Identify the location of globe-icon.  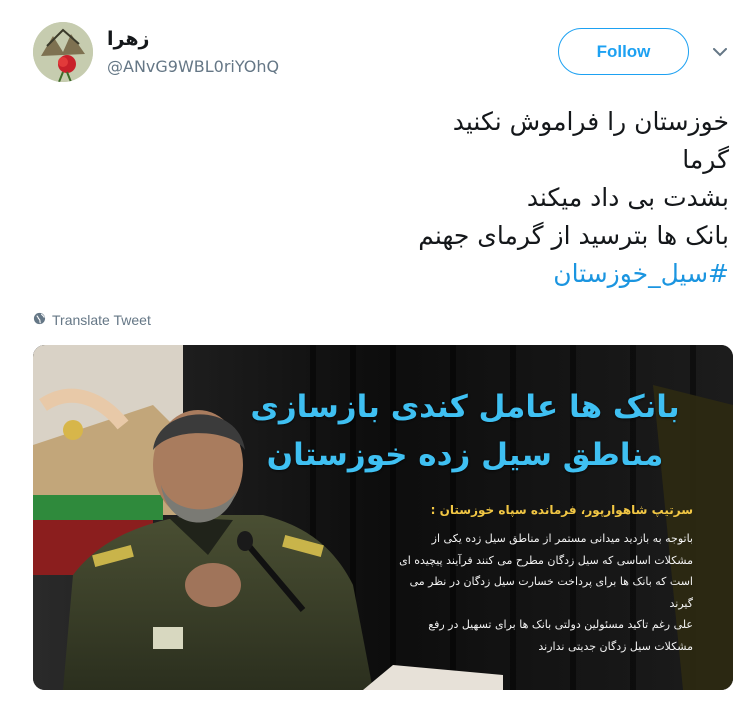
(39, 320).